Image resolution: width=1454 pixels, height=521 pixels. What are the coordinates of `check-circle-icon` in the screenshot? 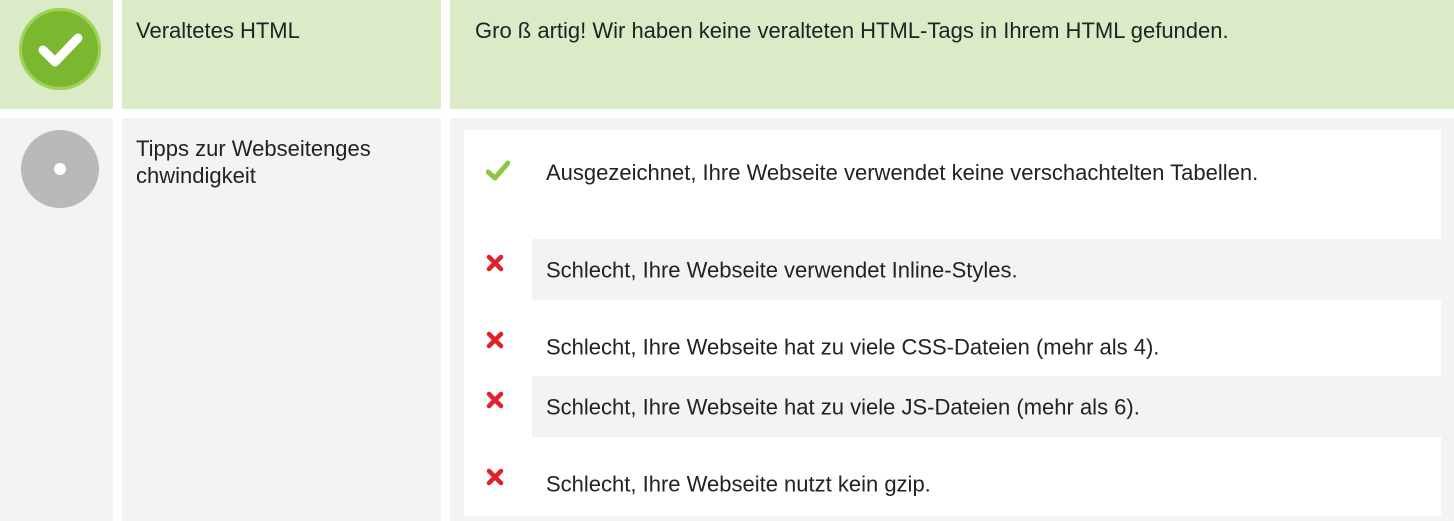 It's located at (60, 49).